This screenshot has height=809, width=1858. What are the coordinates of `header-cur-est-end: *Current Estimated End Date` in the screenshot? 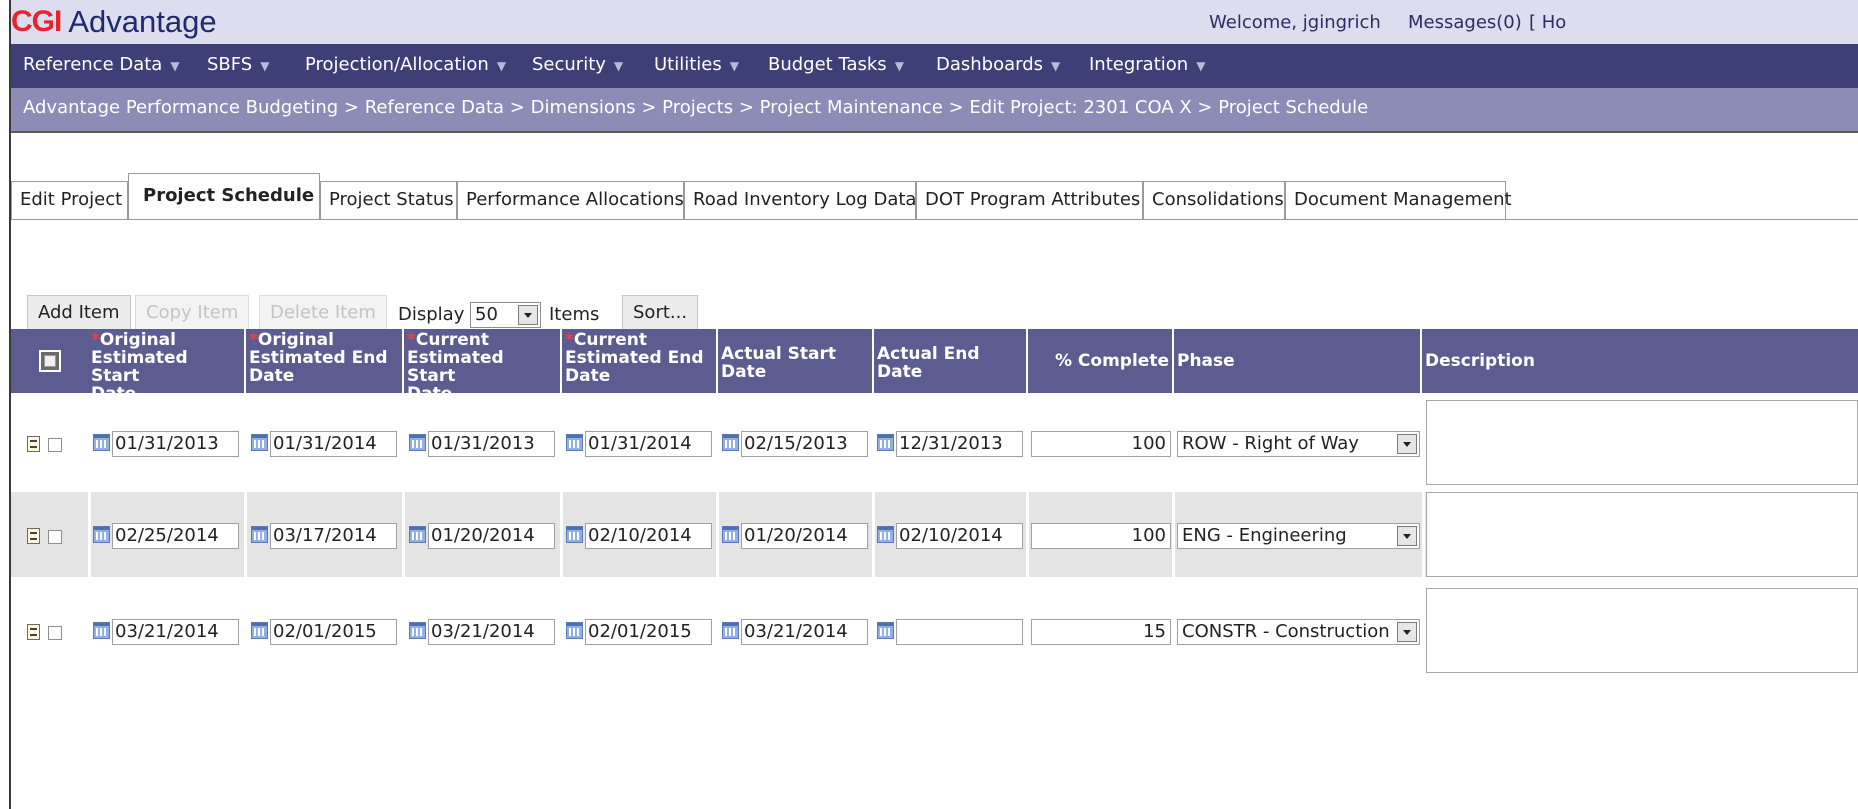 It's located at (639, 361).